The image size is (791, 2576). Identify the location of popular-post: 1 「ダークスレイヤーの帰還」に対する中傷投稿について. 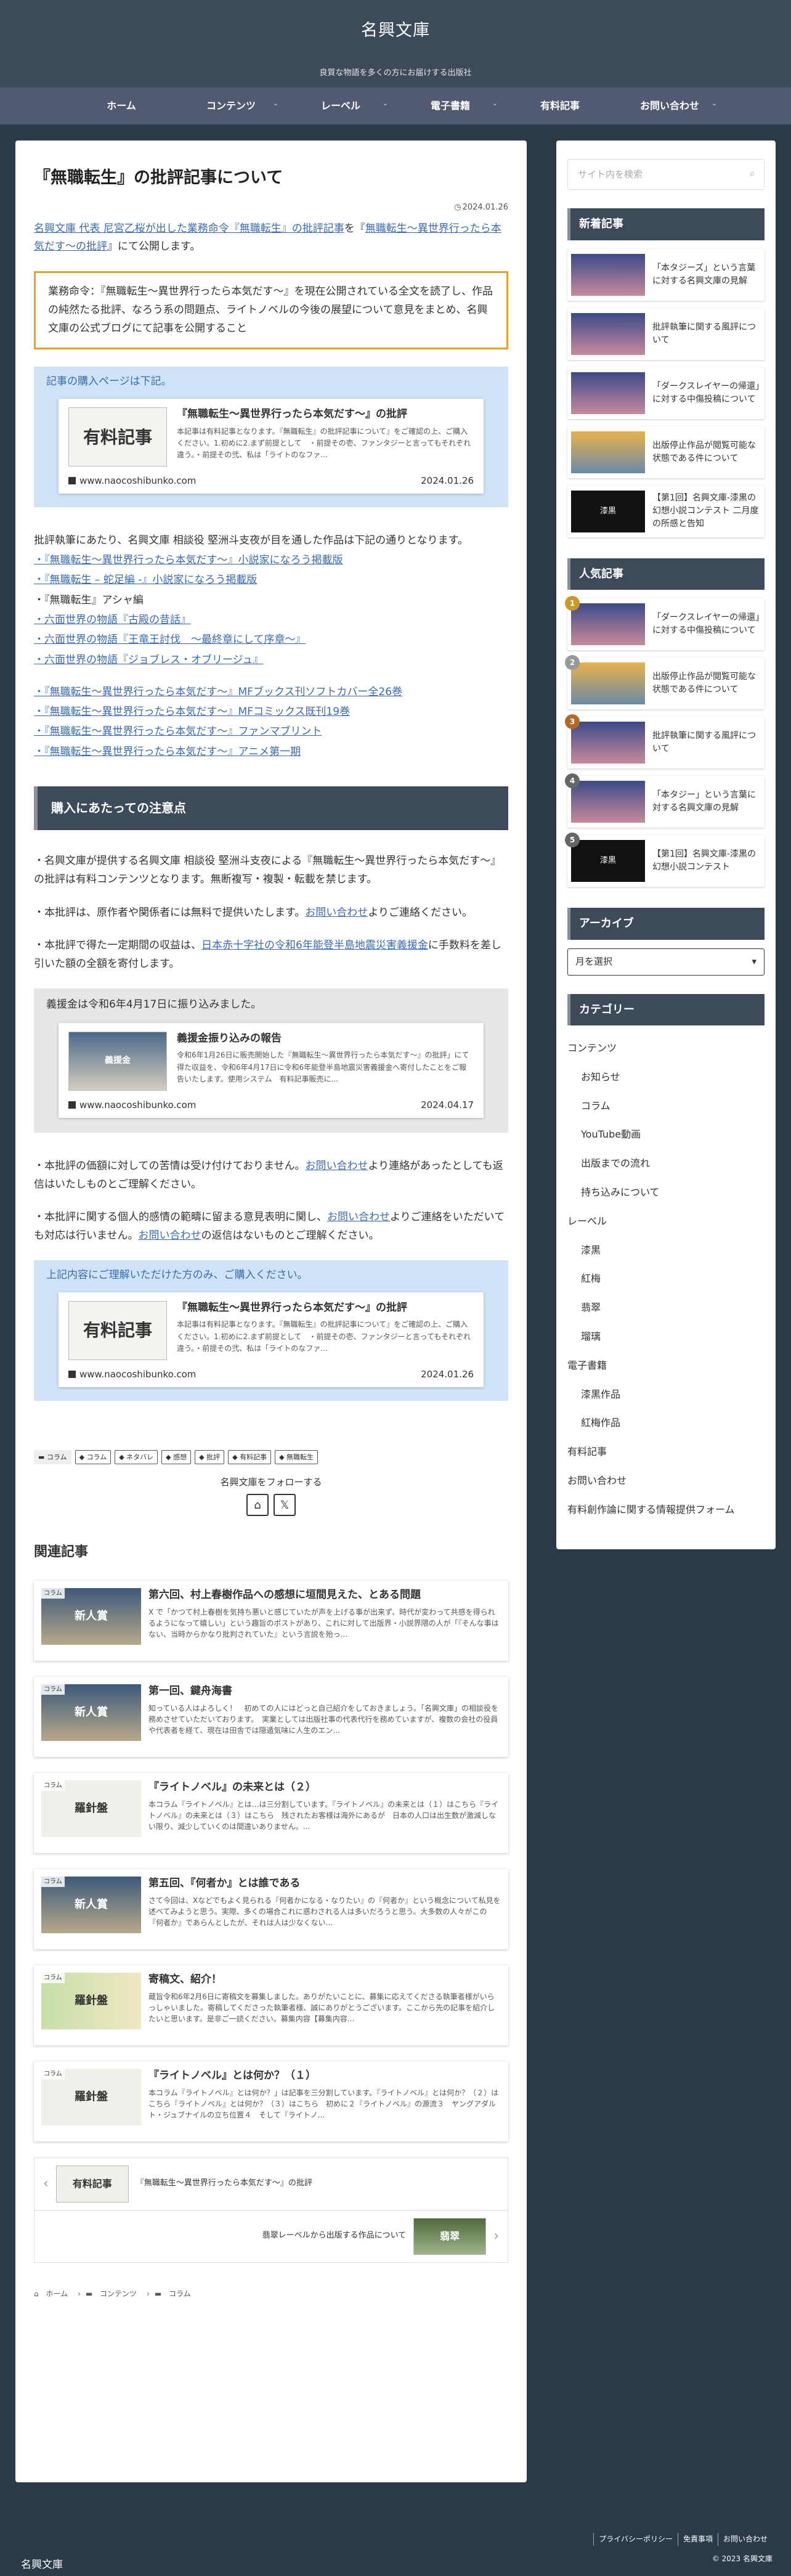
(665, 623).